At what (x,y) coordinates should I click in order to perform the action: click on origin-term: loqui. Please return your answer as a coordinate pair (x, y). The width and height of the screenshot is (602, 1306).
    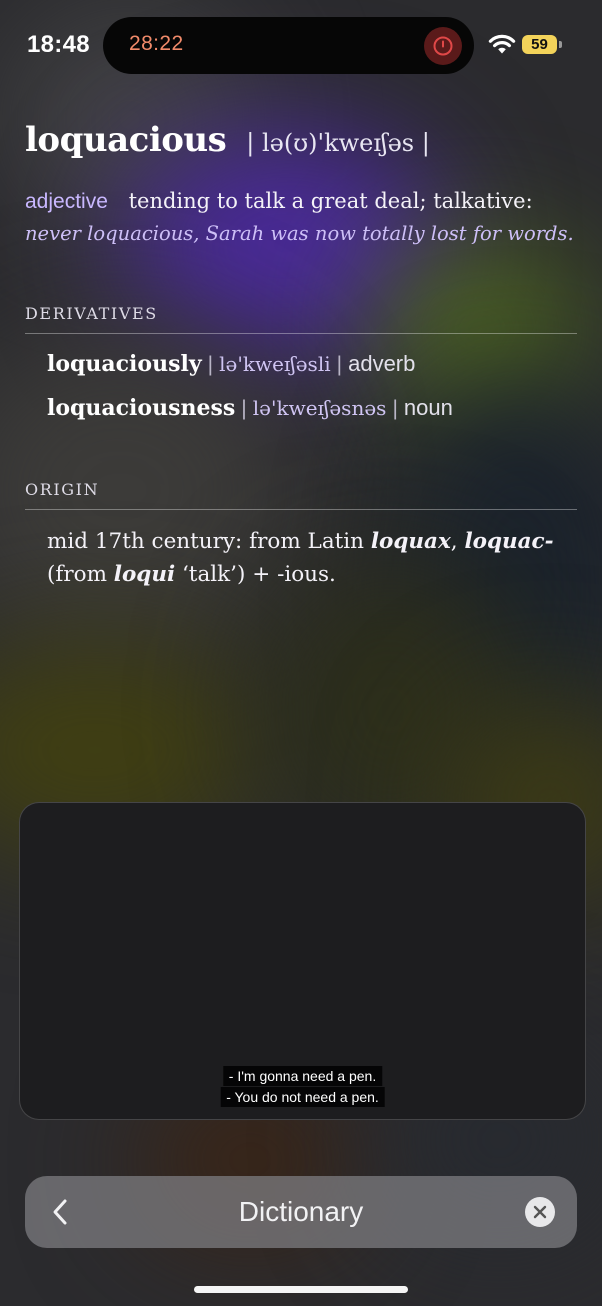
    Looking at the image, I should click on (144, 574).